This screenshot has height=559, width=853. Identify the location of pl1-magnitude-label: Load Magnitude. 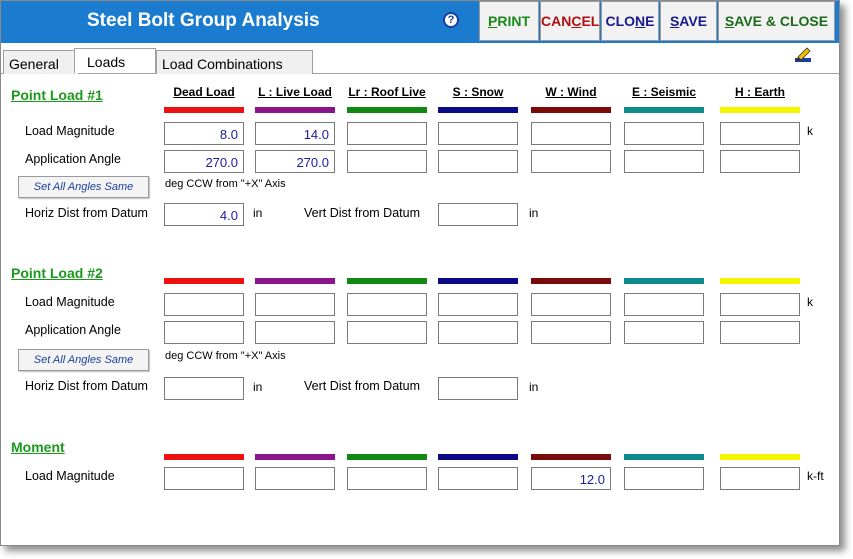
(70, 131).